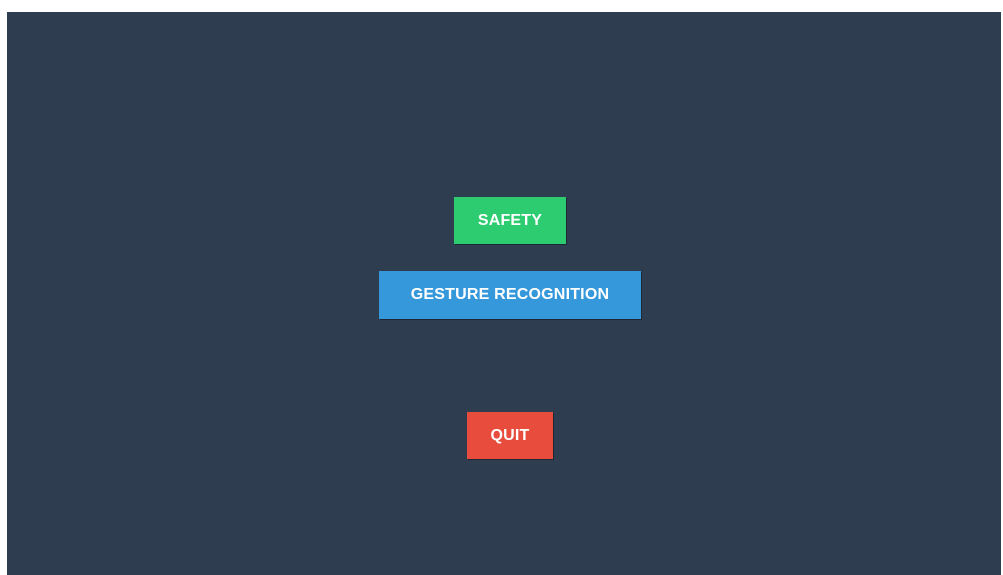 The height and width of the screenshot is (575, 1003). I want to click on gesture-recognition-button: GESTURE RECOGNITION, so click(510, 295).